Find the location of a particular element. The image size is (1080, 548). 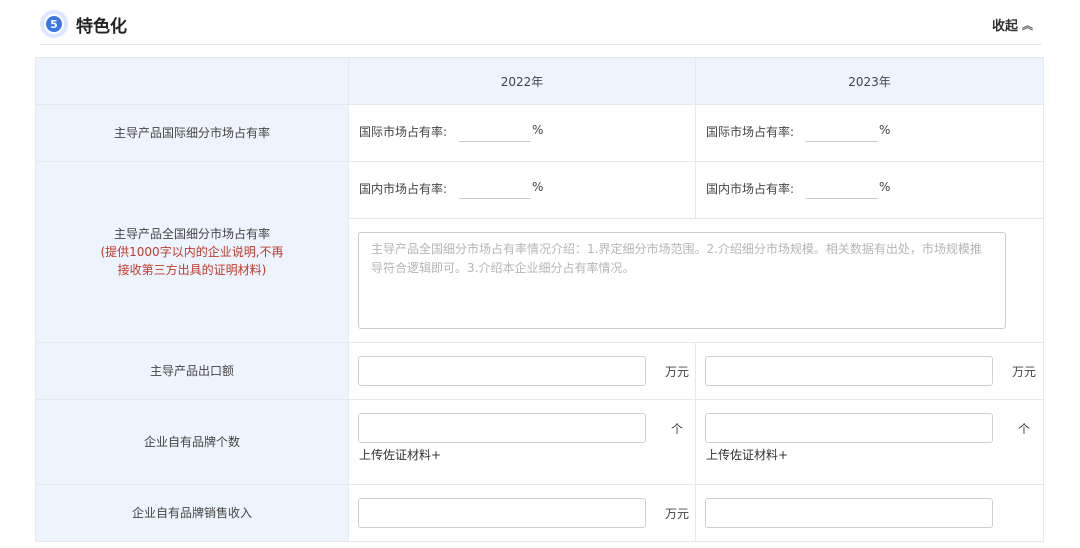

brand-count-row: 企业自有品牌个数 个 上传佐证材料+ 个 上传佐证材料+ is located at coordinates (539, 442).